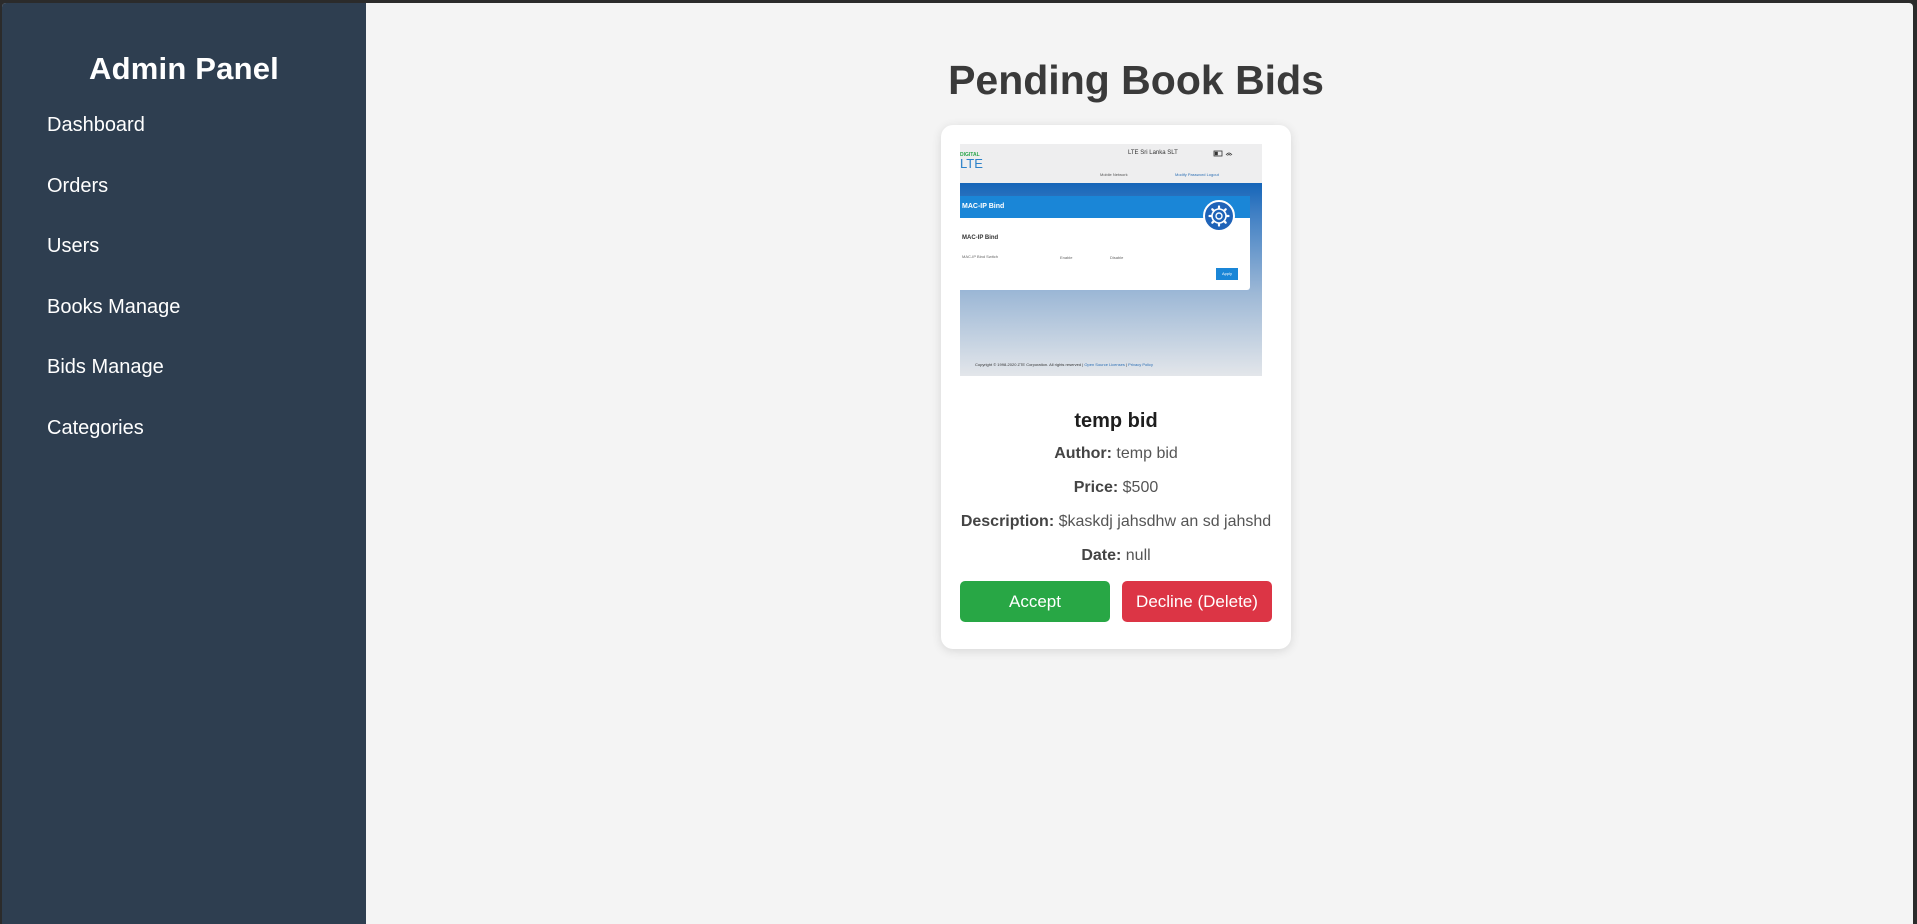 The image size is (1917, 924). Describe the element at coordinates (1136, 80) in the screenshot. I see `page-title: Pending Book Bids` at that location.